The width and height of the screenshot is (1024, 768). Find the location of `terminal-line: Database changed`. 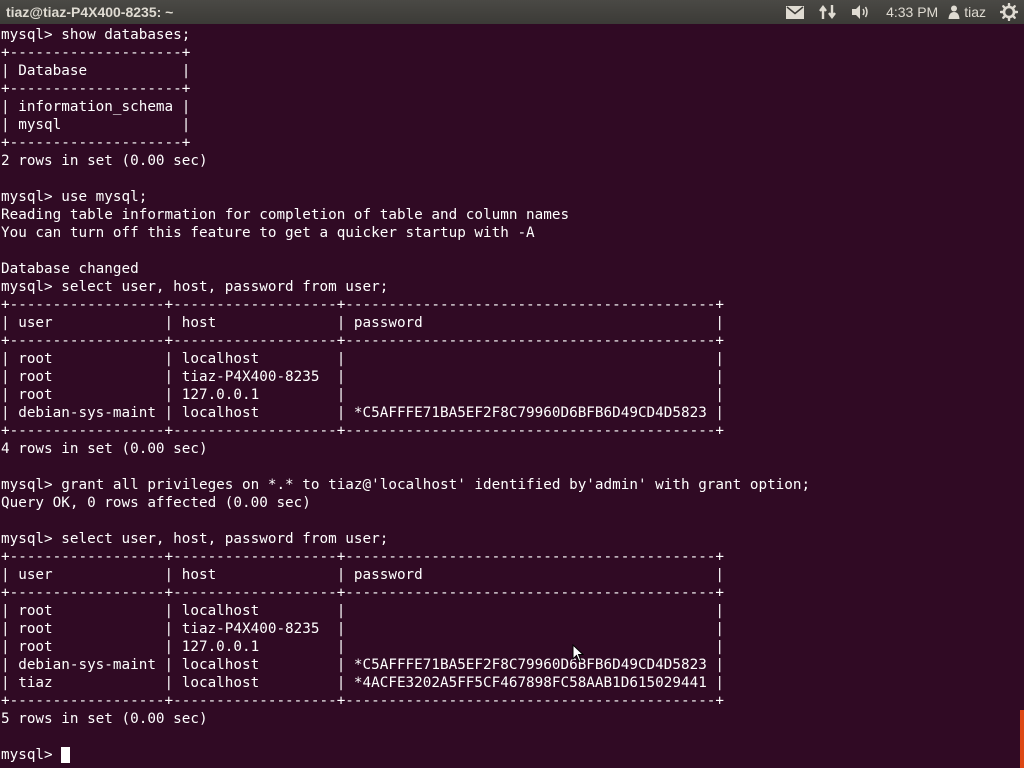

terminal-line: Database changed is located at coordinates (70, 269).